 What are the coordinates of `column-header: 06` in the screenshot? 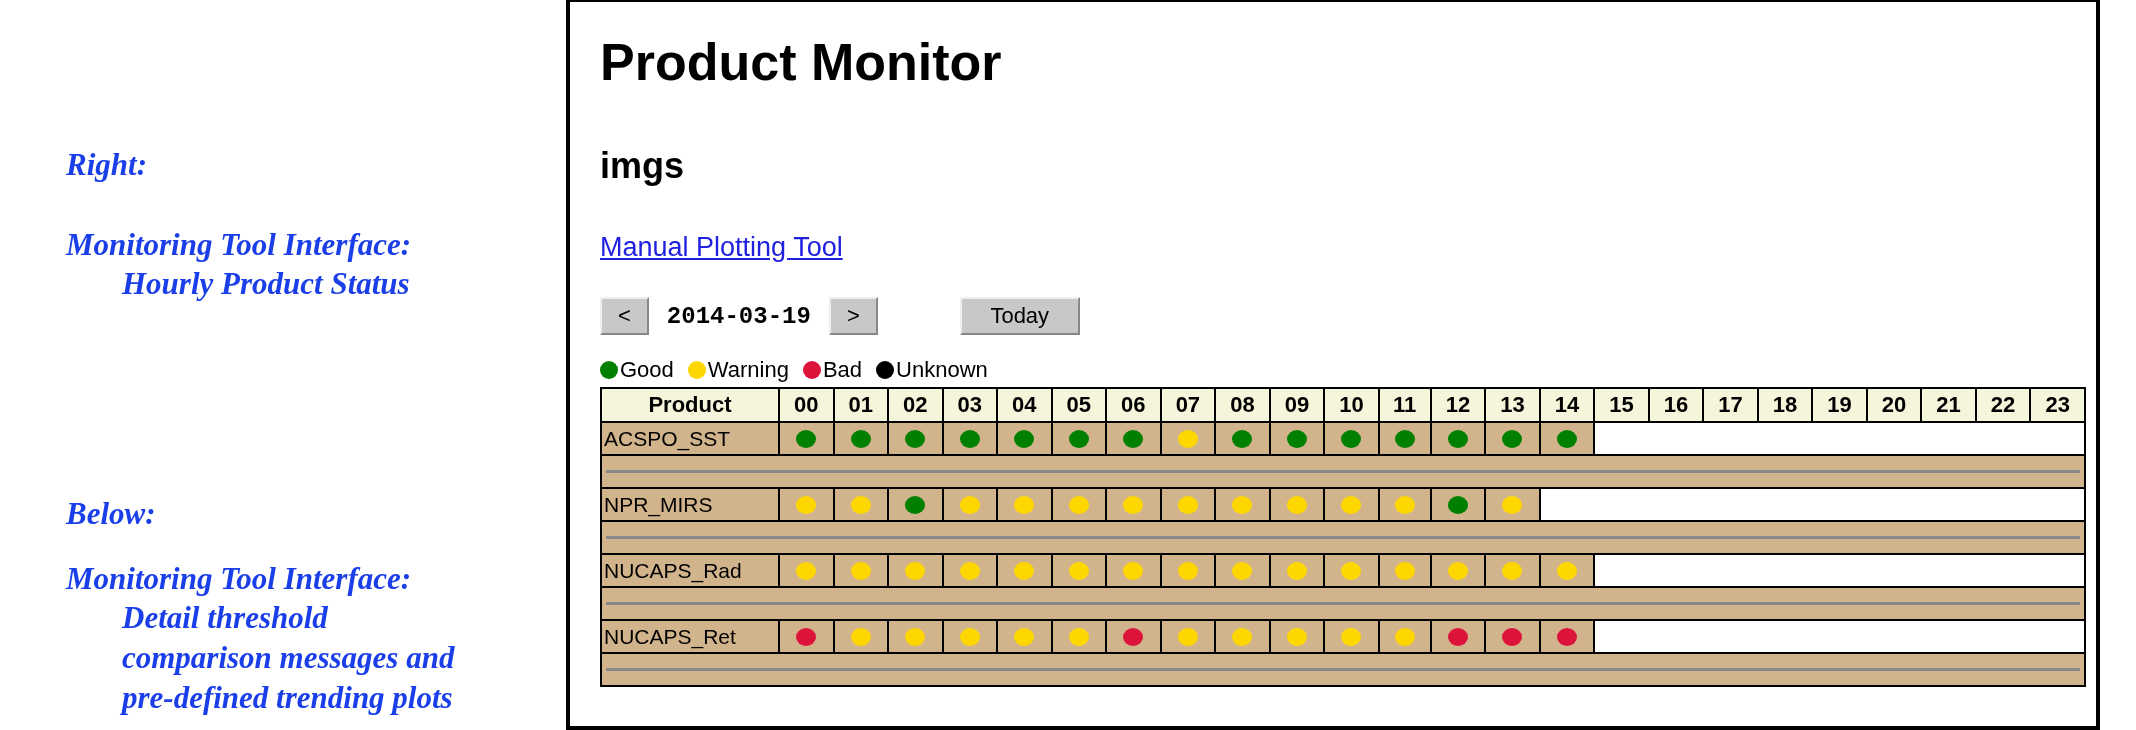 It's located at (1133, 405).